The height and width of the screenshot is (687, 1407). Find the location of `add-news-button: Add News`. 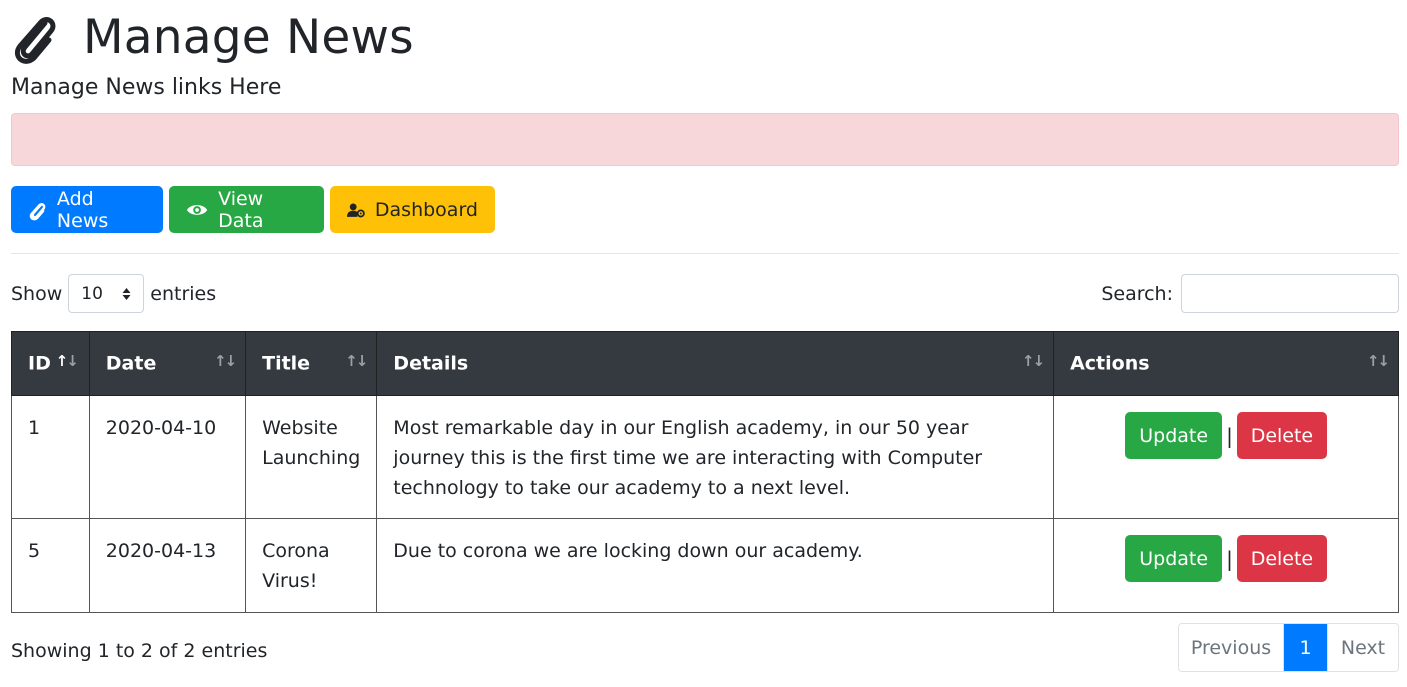

add-news-button: Add News is located at coordinates (87, 209).